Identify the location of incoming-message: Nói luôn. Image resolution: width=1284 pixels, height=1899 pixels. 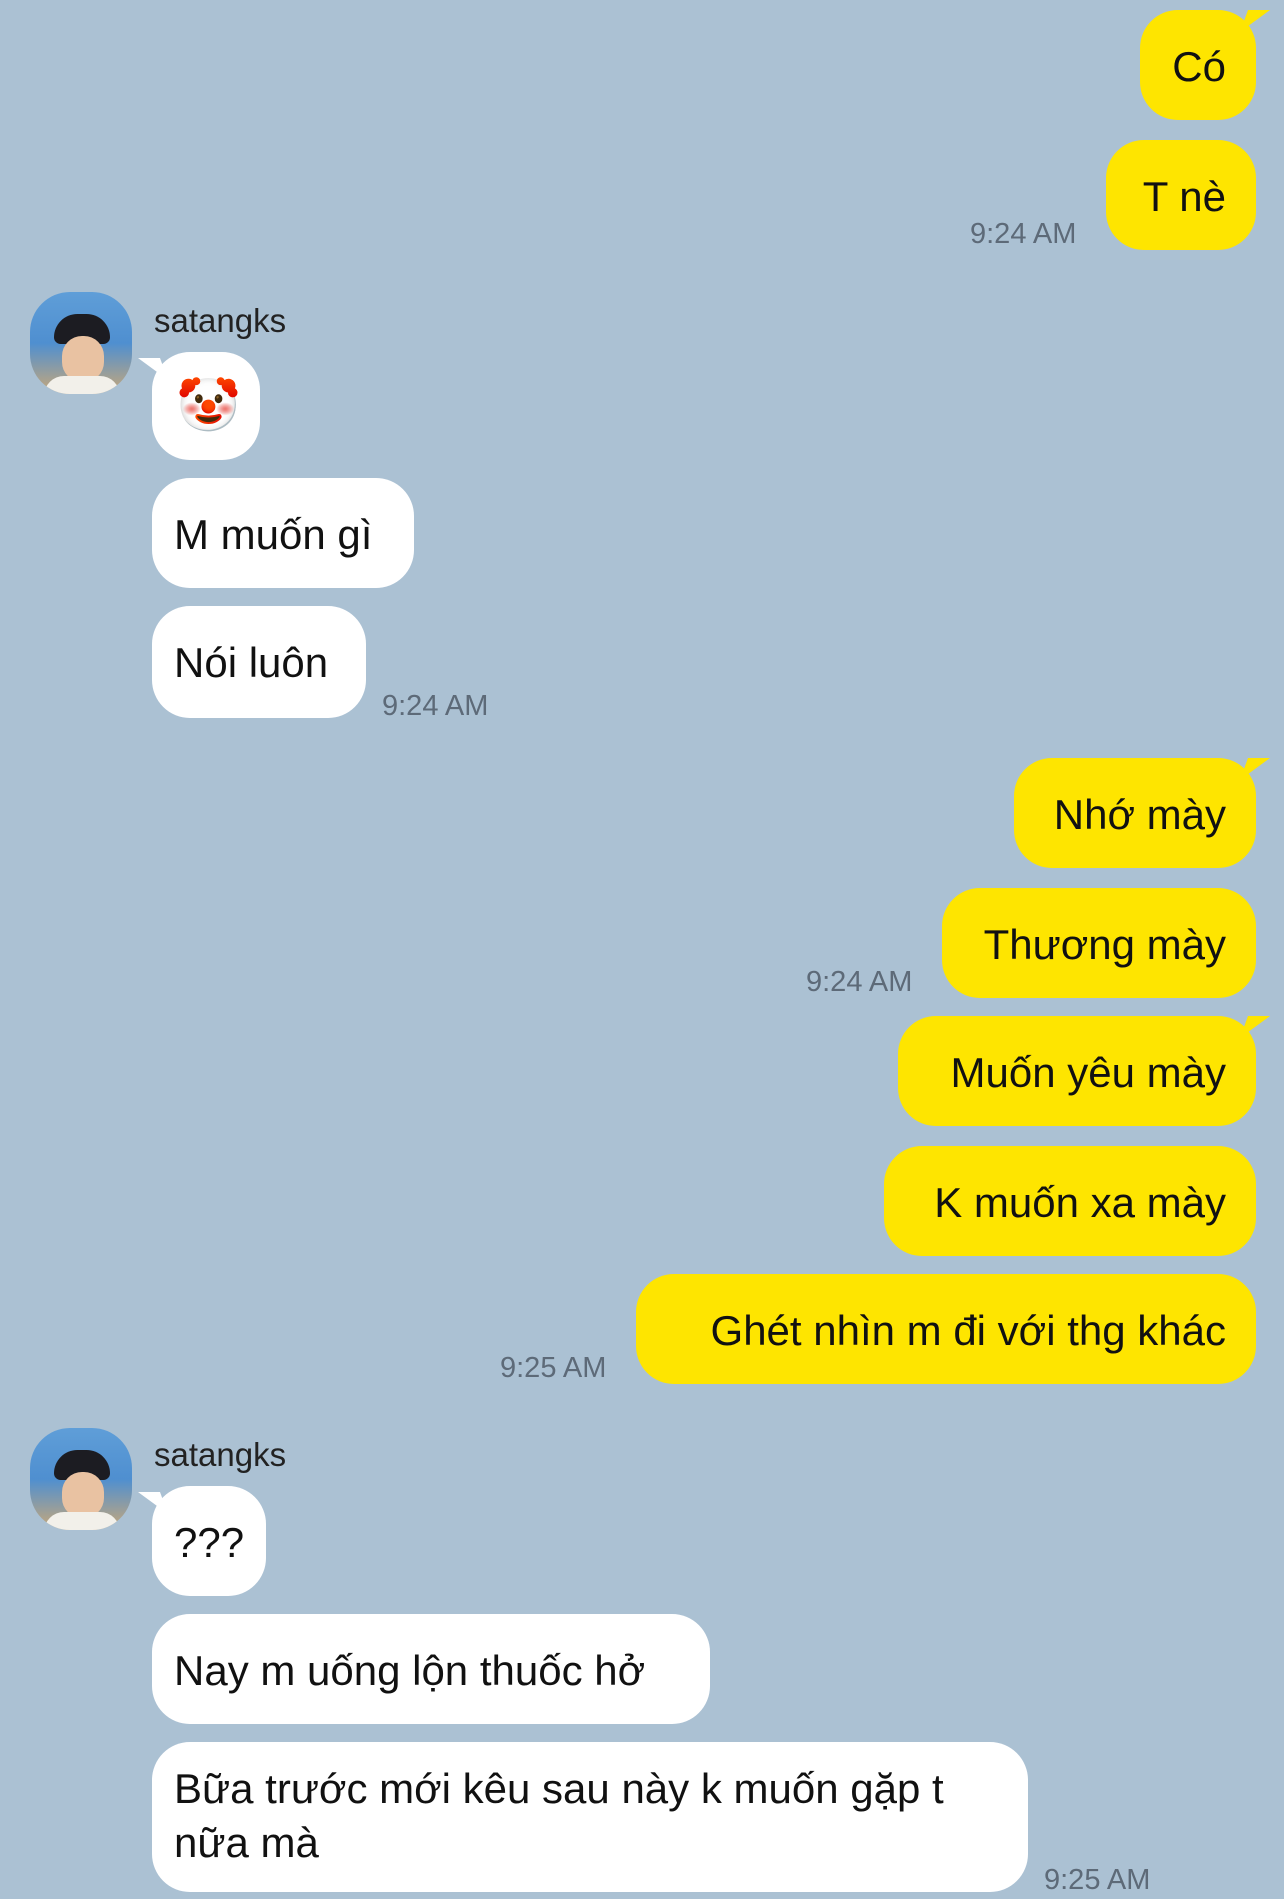
(259, 662).